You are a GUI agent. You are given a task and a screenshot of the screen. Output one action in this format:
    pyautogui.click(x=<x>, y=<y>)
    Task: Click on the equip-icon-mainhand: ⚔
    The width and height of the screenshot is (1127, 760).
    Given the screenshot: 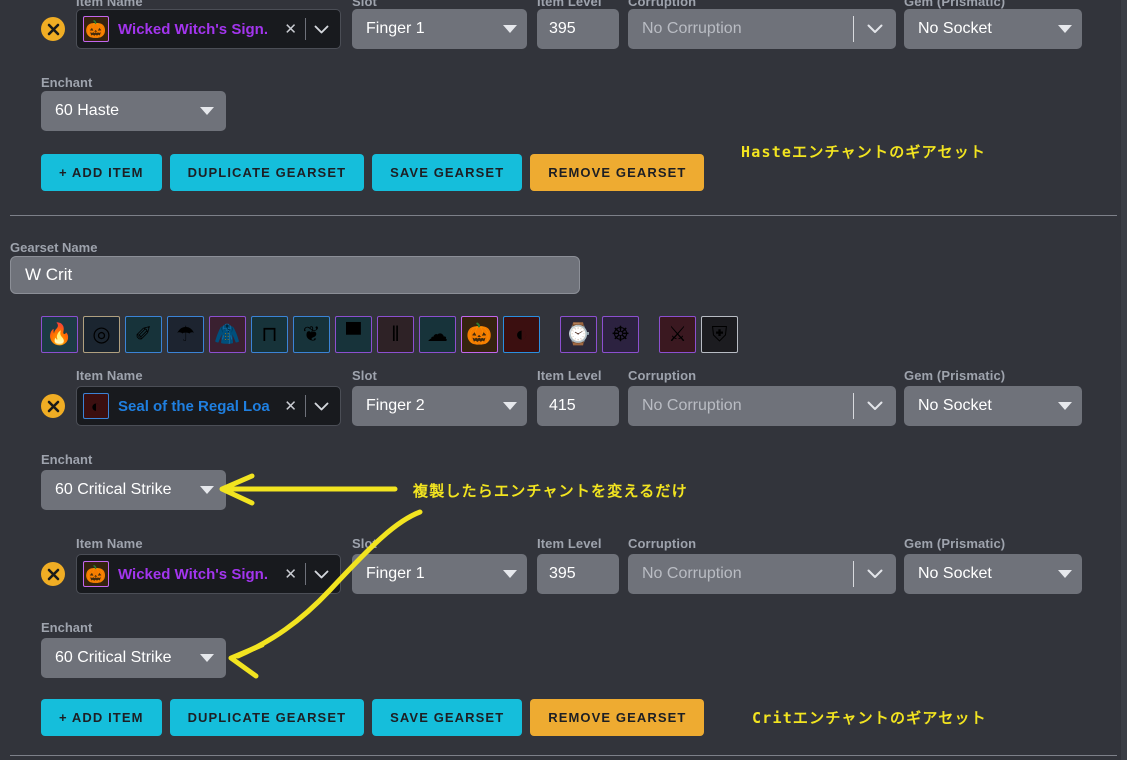 What is the action you would take?
    pyautogui.click(x=677, y=334)
    